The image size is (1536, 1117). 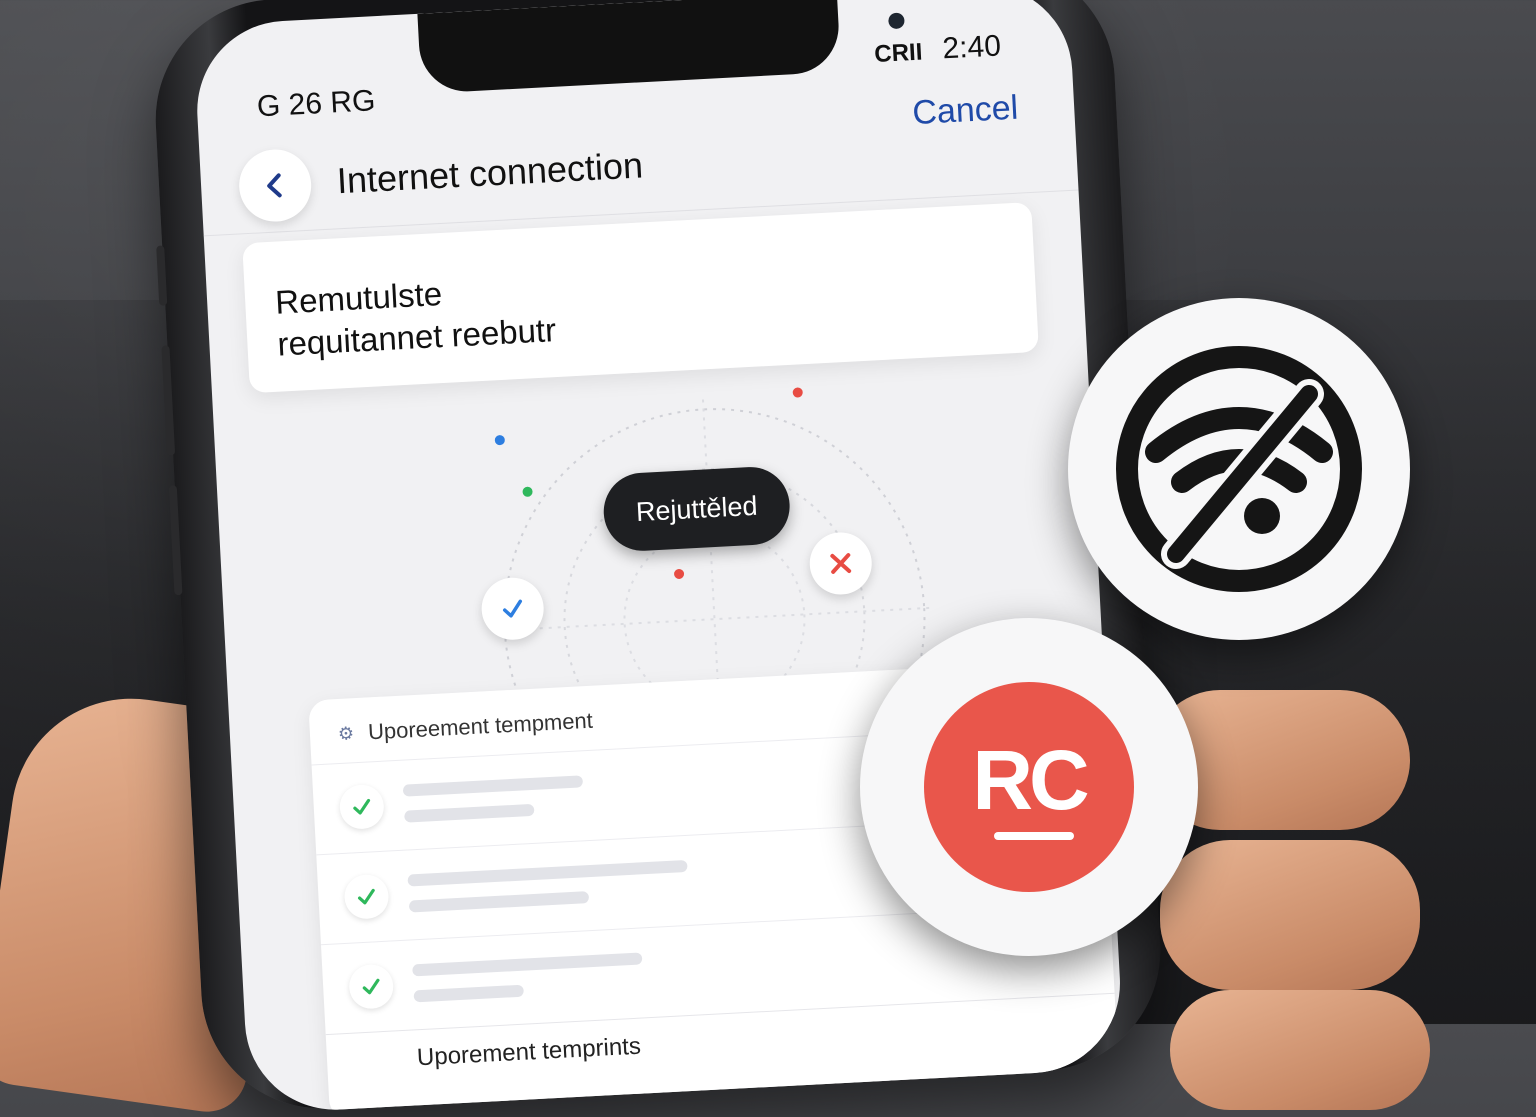 I want to click on settings-icon: ⚙, so click(x=346, y=733).